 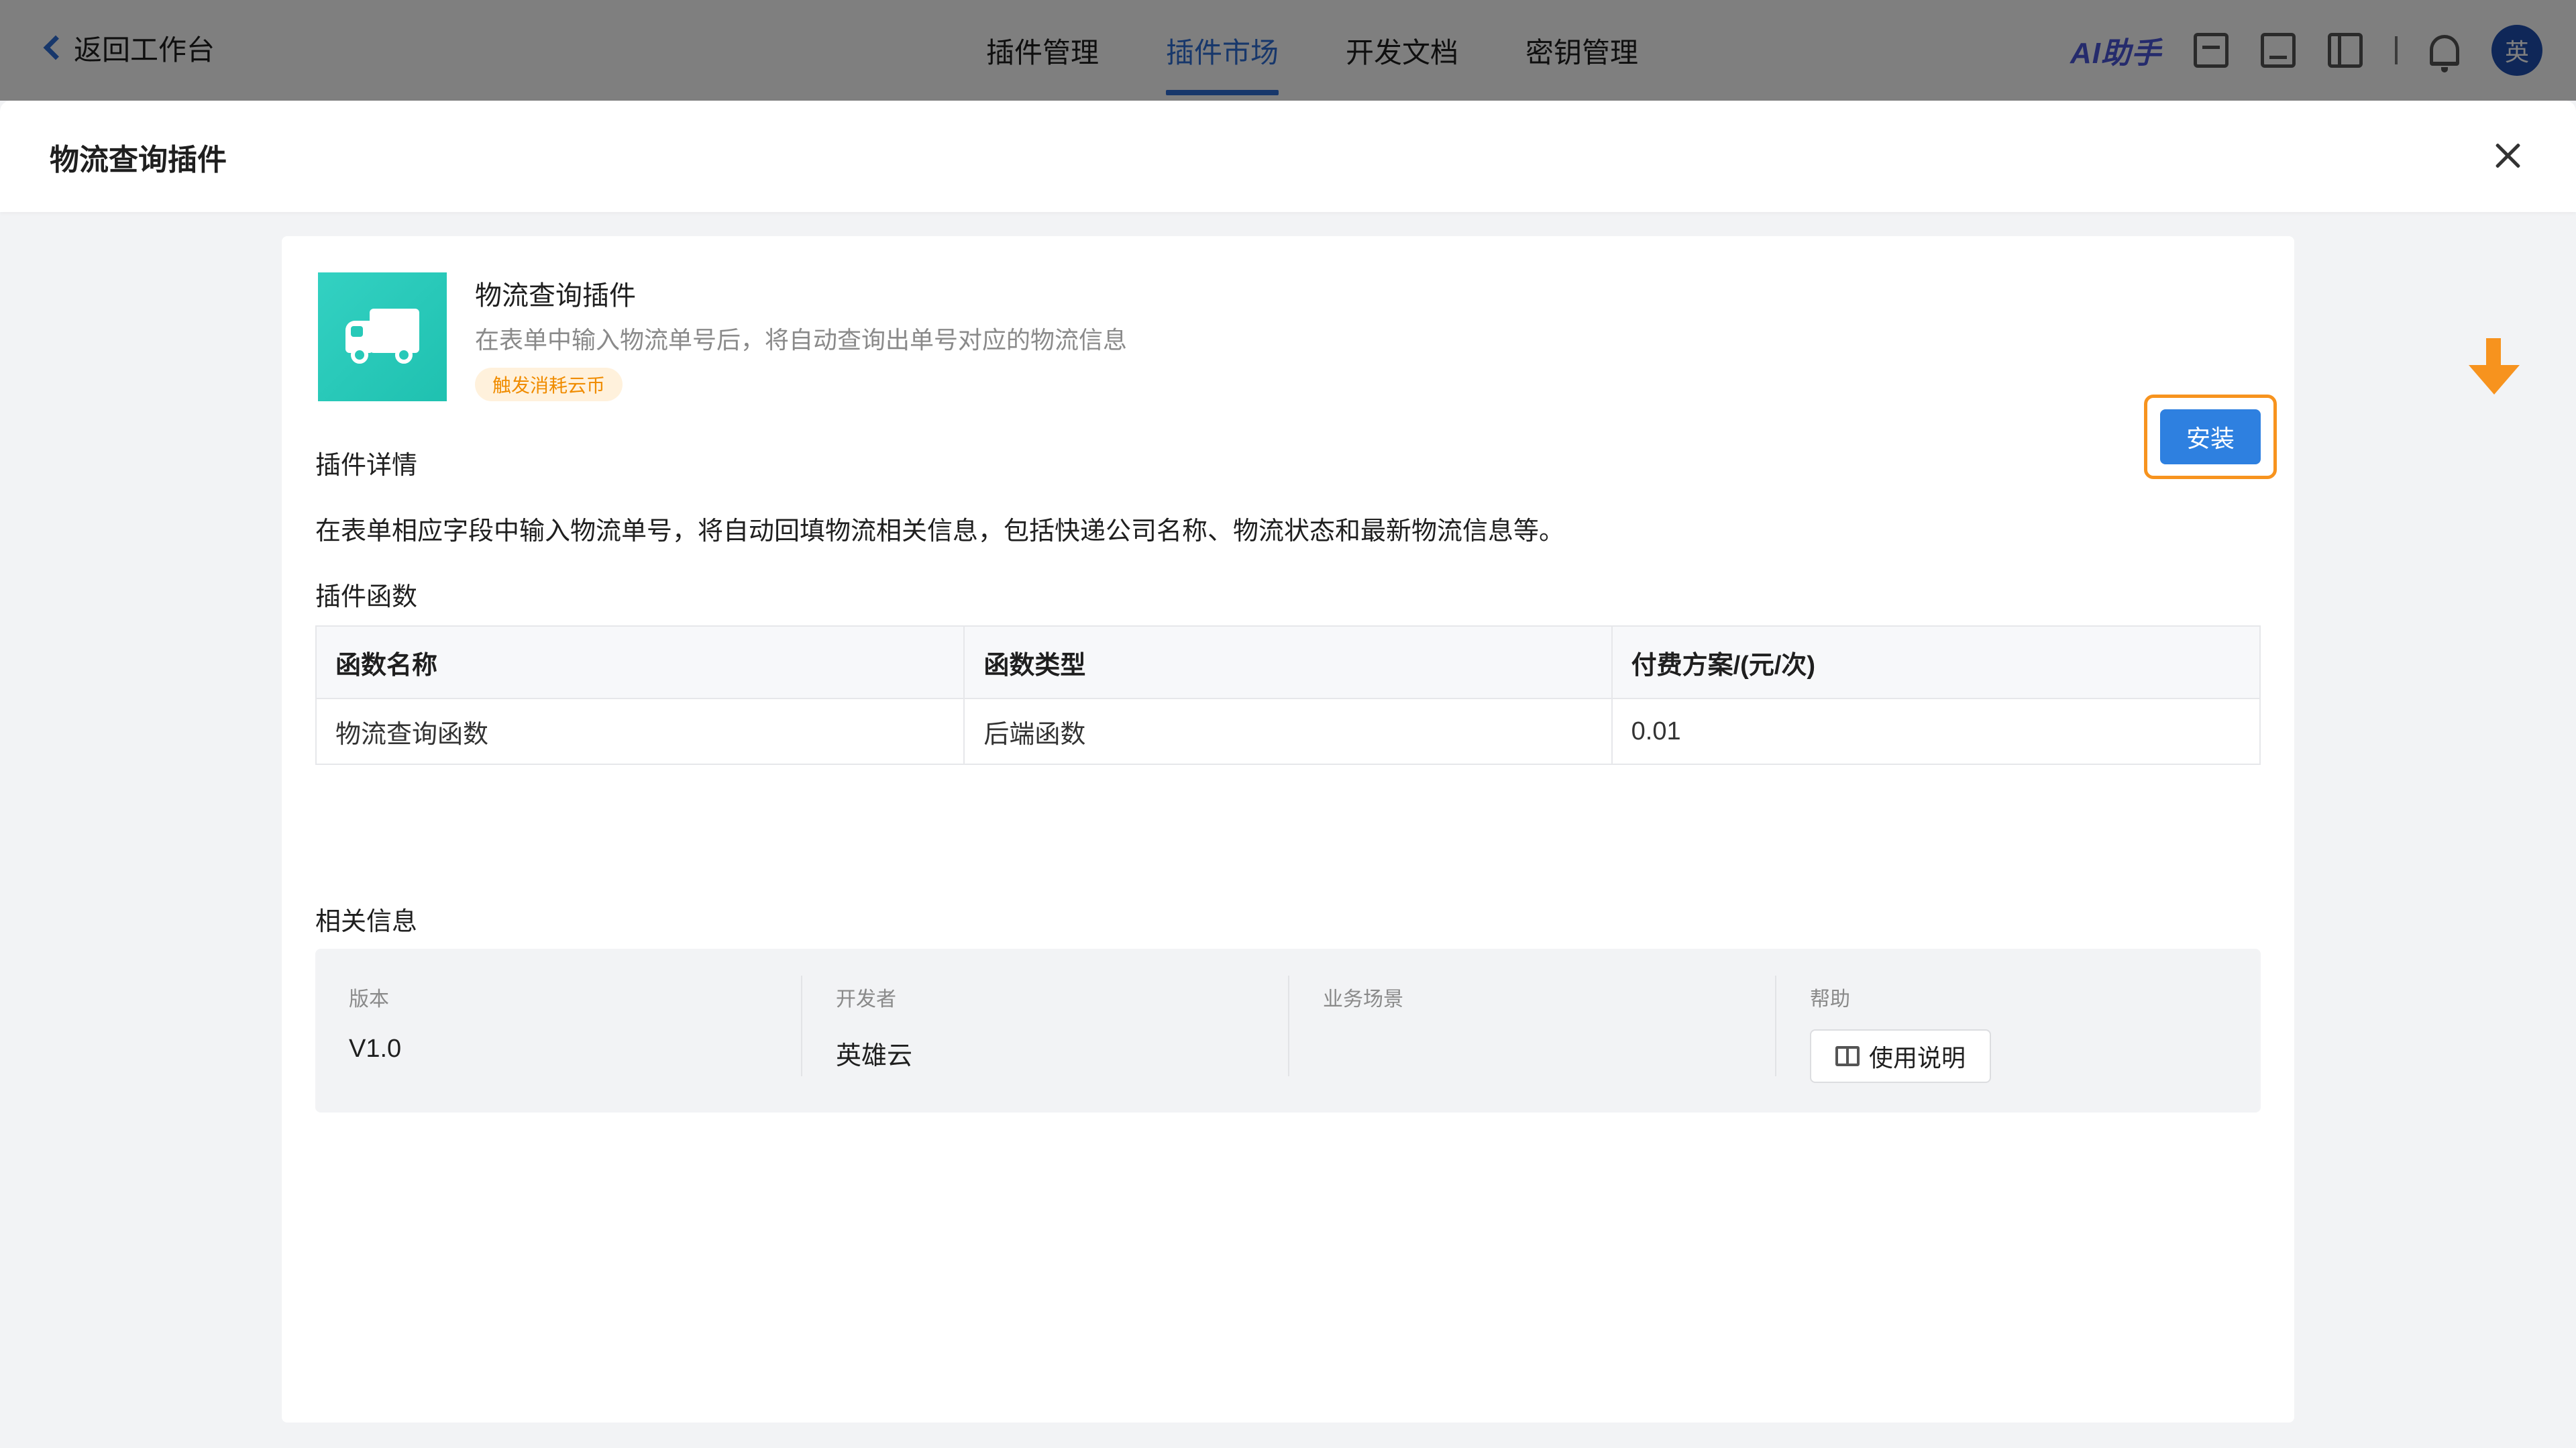 What do you see at coordinates (1363, 999) in the screenshot?
I see `scene-label: 业务场景` at bounding box center [1363, 999].